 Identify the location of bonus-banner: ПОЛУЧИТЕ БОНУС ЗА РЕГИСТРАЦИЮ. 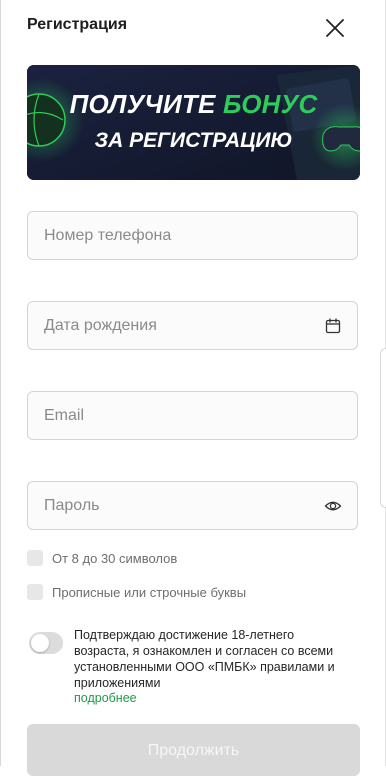
(193, 122).